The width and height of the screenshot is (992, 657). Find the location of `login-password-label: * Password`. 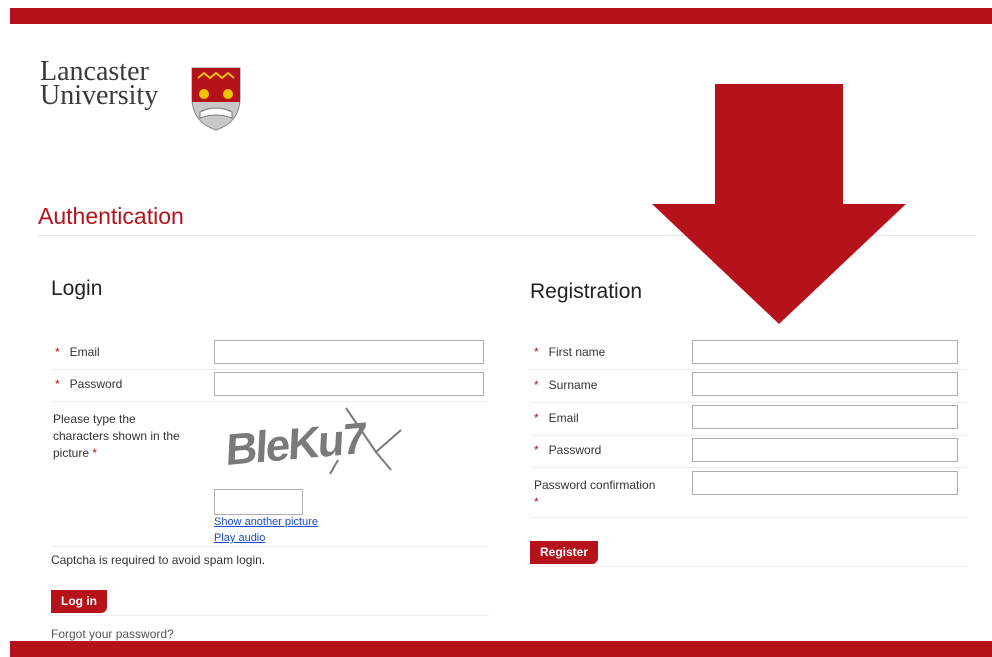

login-password-label: * Password is located at coordinates (89, 384).